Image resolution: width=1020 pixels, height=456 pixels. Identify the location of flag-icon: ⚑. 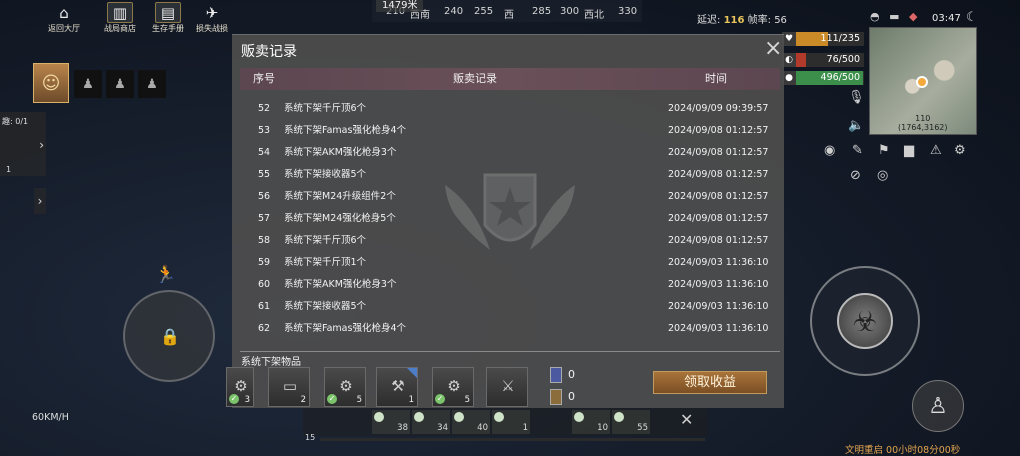
(884, 150).